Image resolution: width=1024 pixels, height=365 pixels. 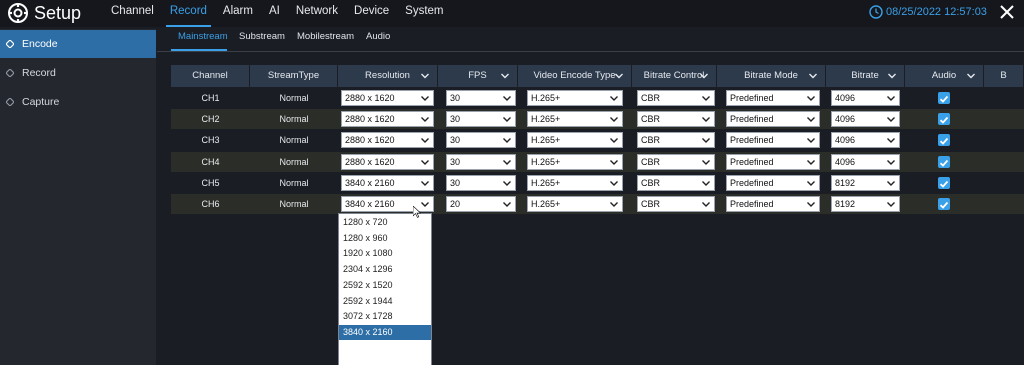 I want to click on column-header: Audio, so click(x=944, y=76).